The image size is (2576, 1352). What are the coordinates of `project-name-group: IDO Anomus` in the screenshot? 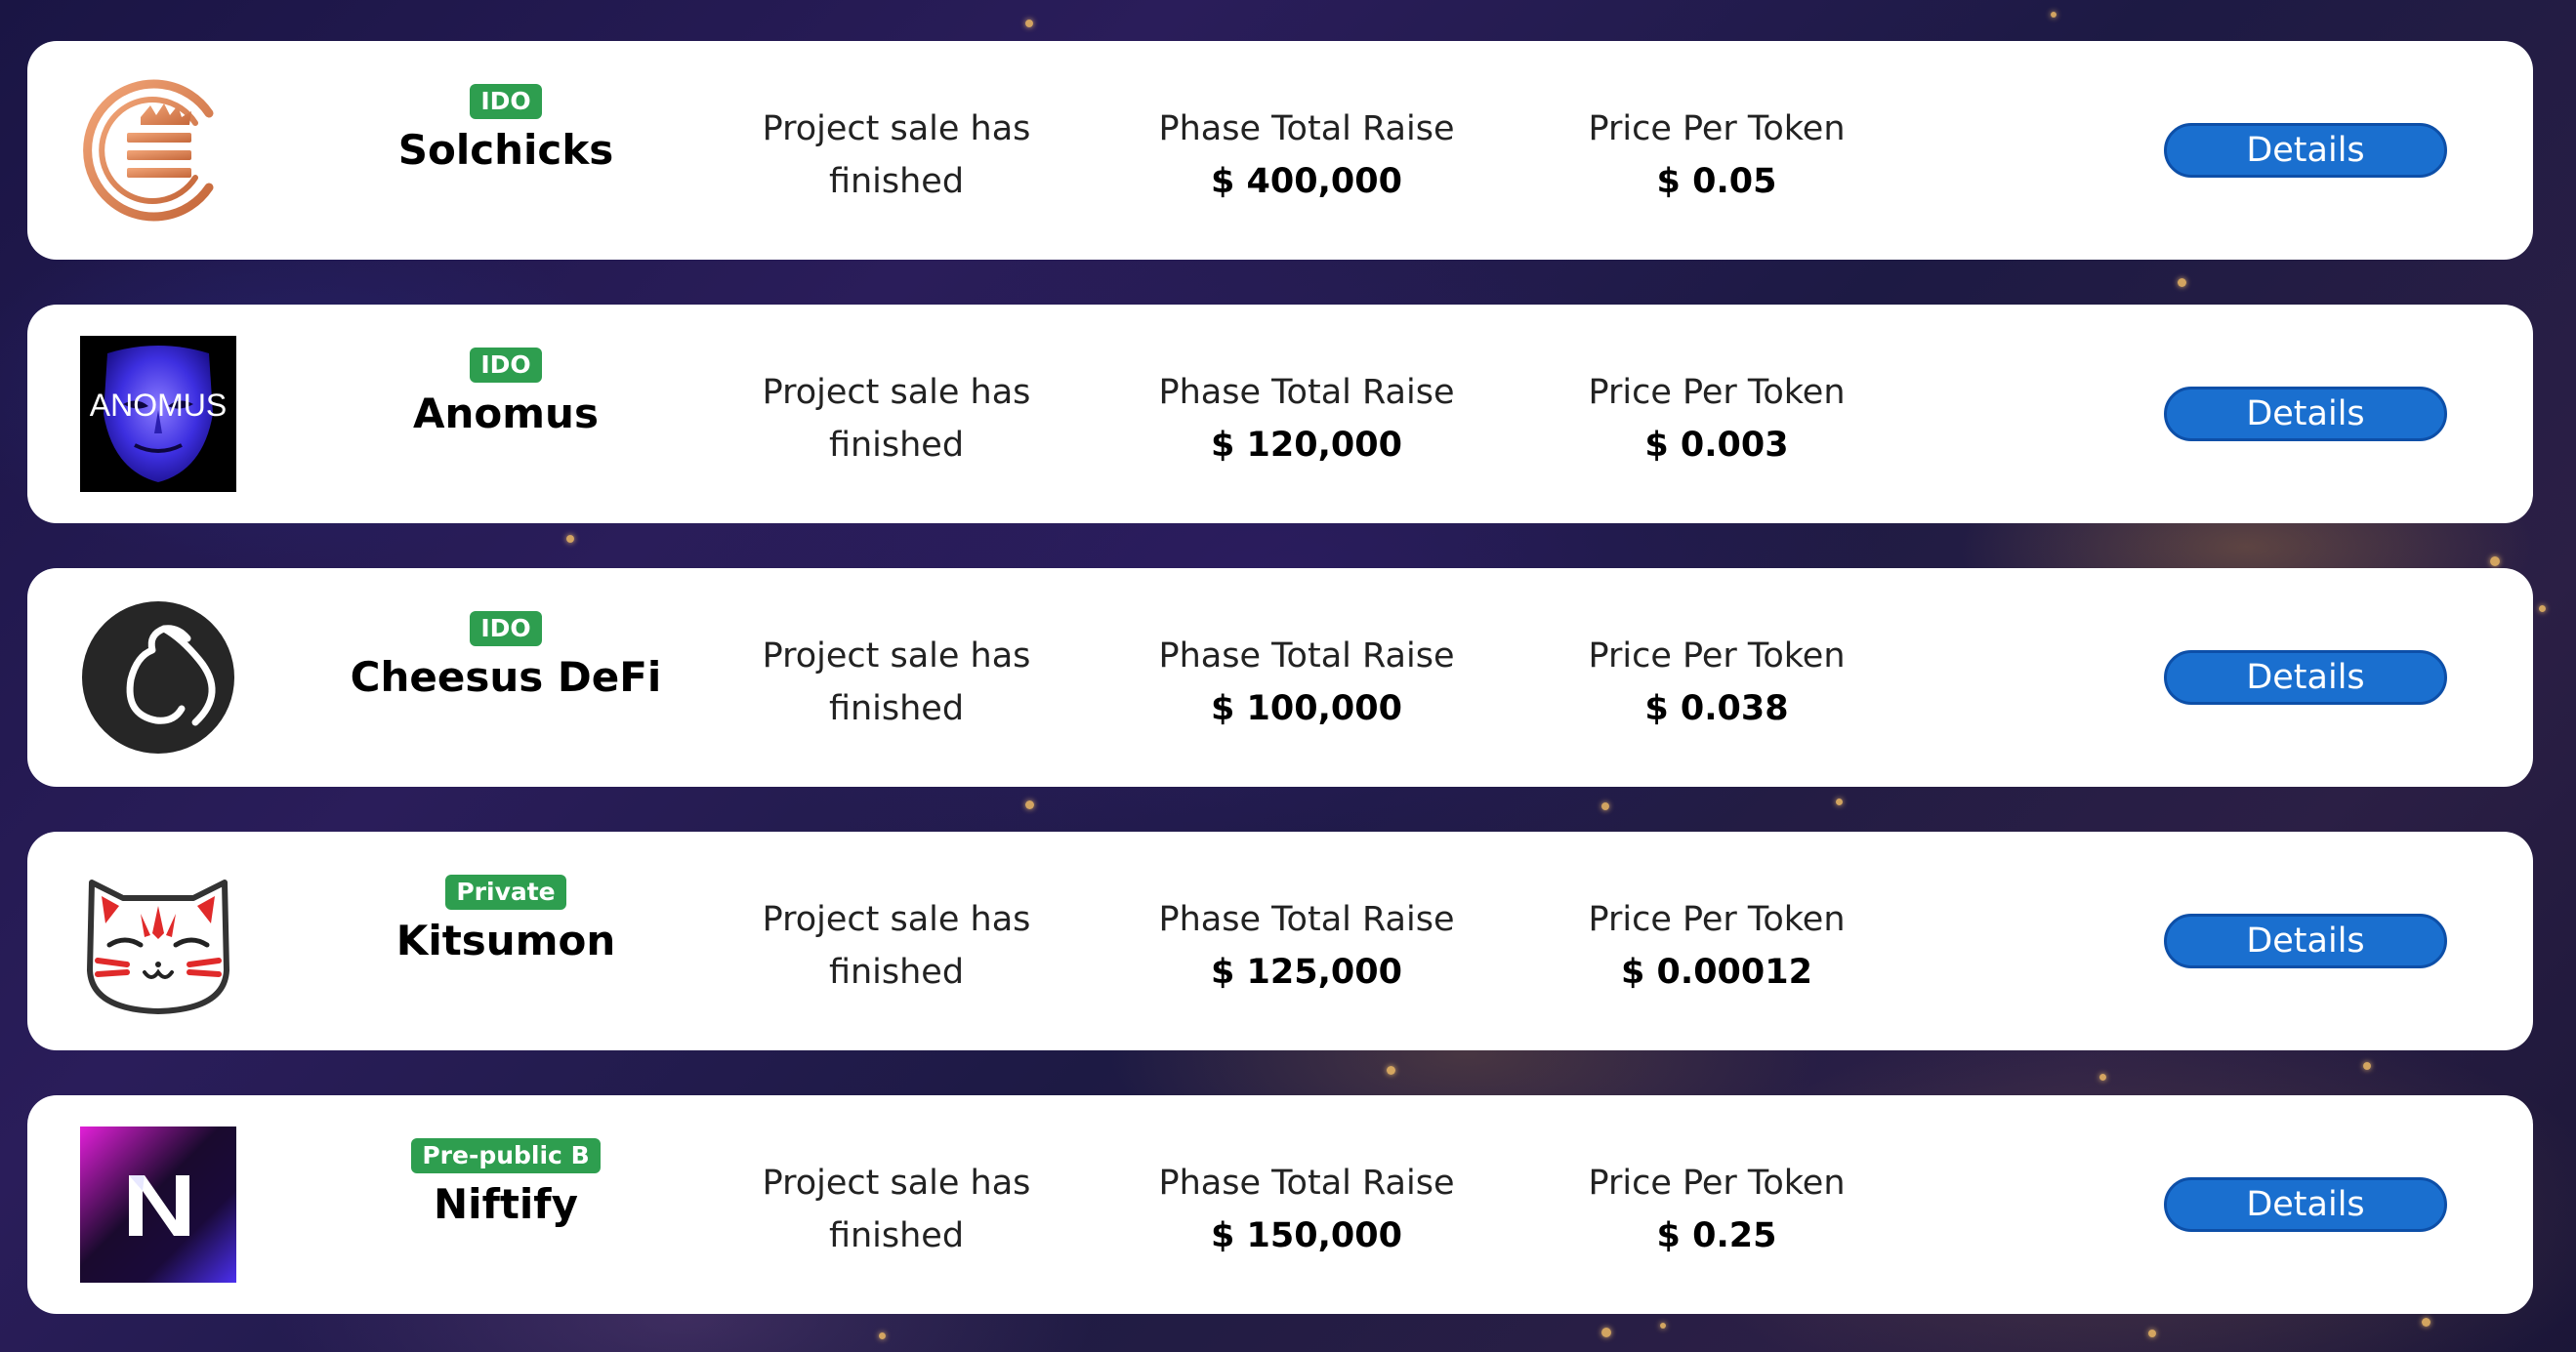 It's located at (506, 393).